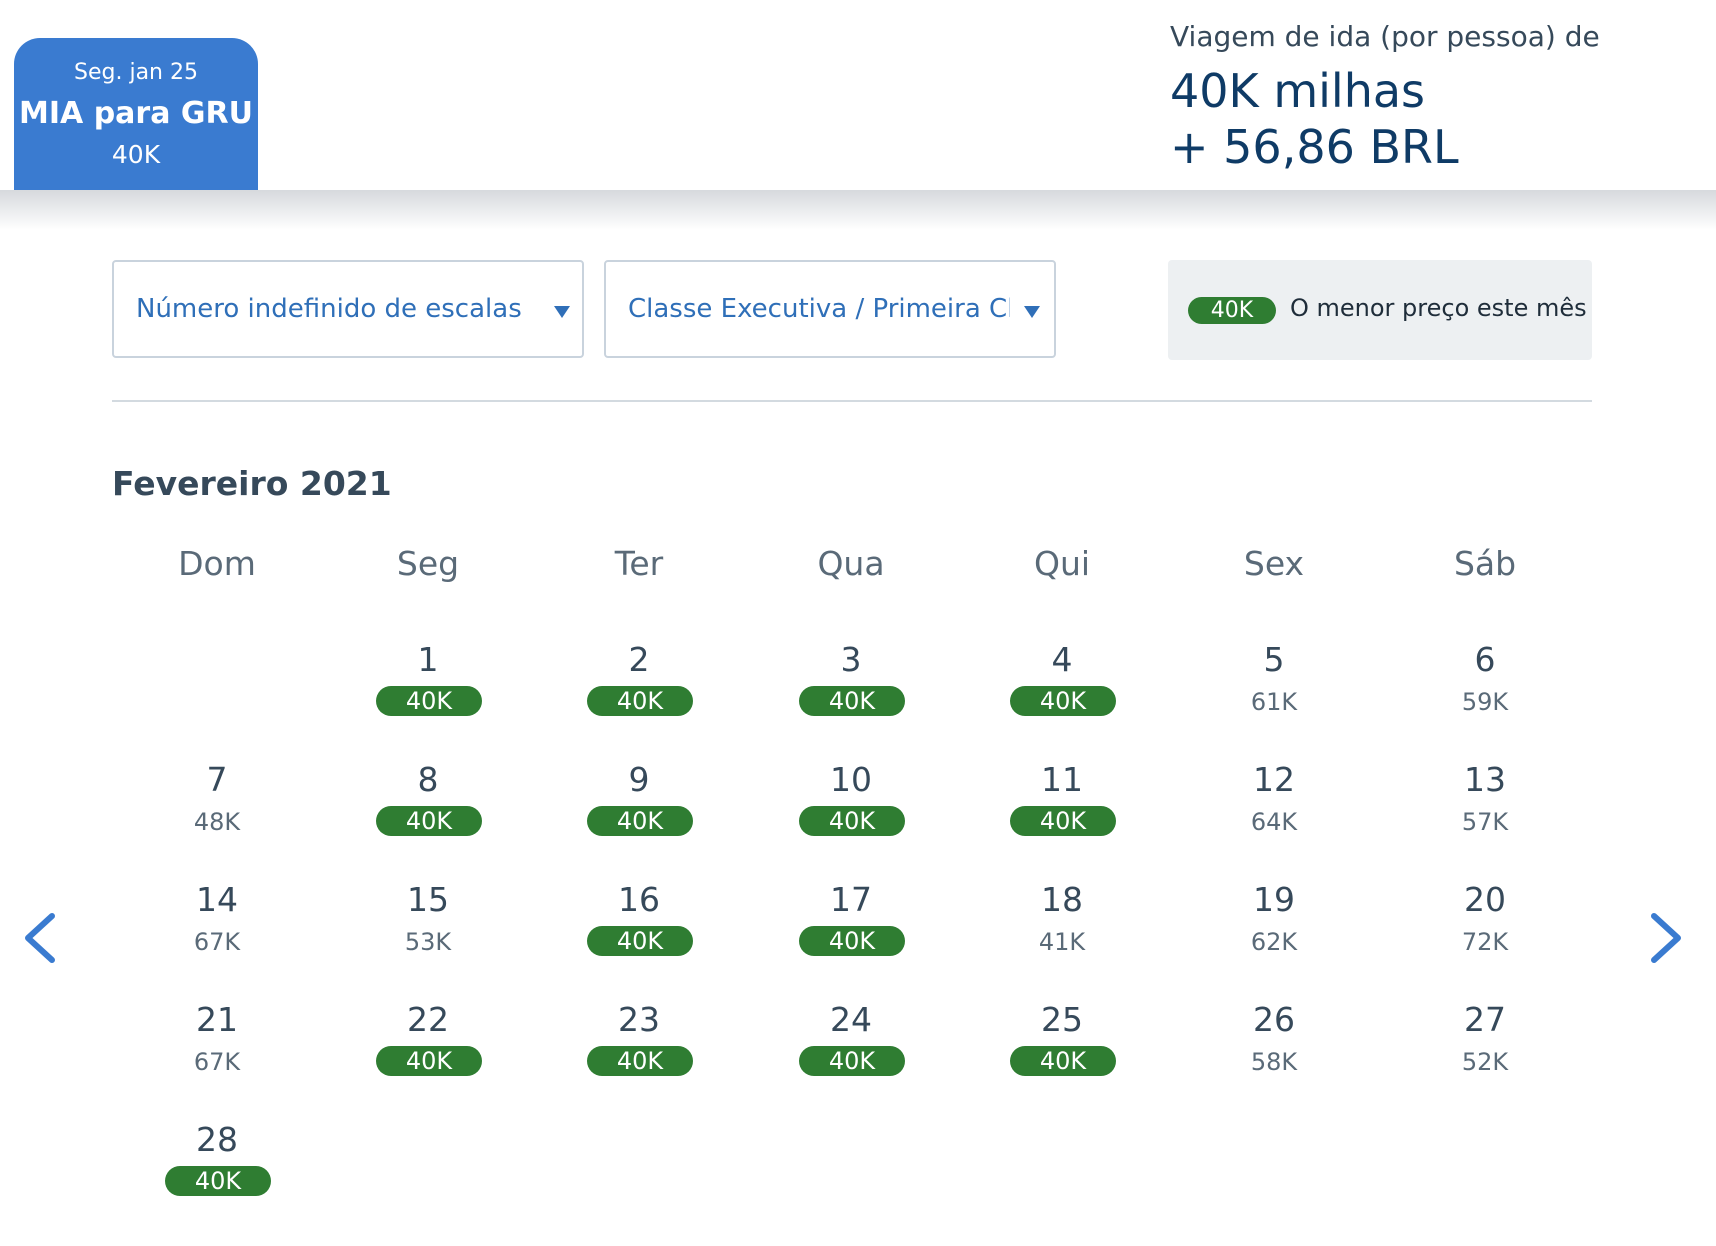 The image size is (1716, 1246). Describe the element at coordinates (639, 810) in the screenshot. I see `calendar-day: 9 40K` at that location.